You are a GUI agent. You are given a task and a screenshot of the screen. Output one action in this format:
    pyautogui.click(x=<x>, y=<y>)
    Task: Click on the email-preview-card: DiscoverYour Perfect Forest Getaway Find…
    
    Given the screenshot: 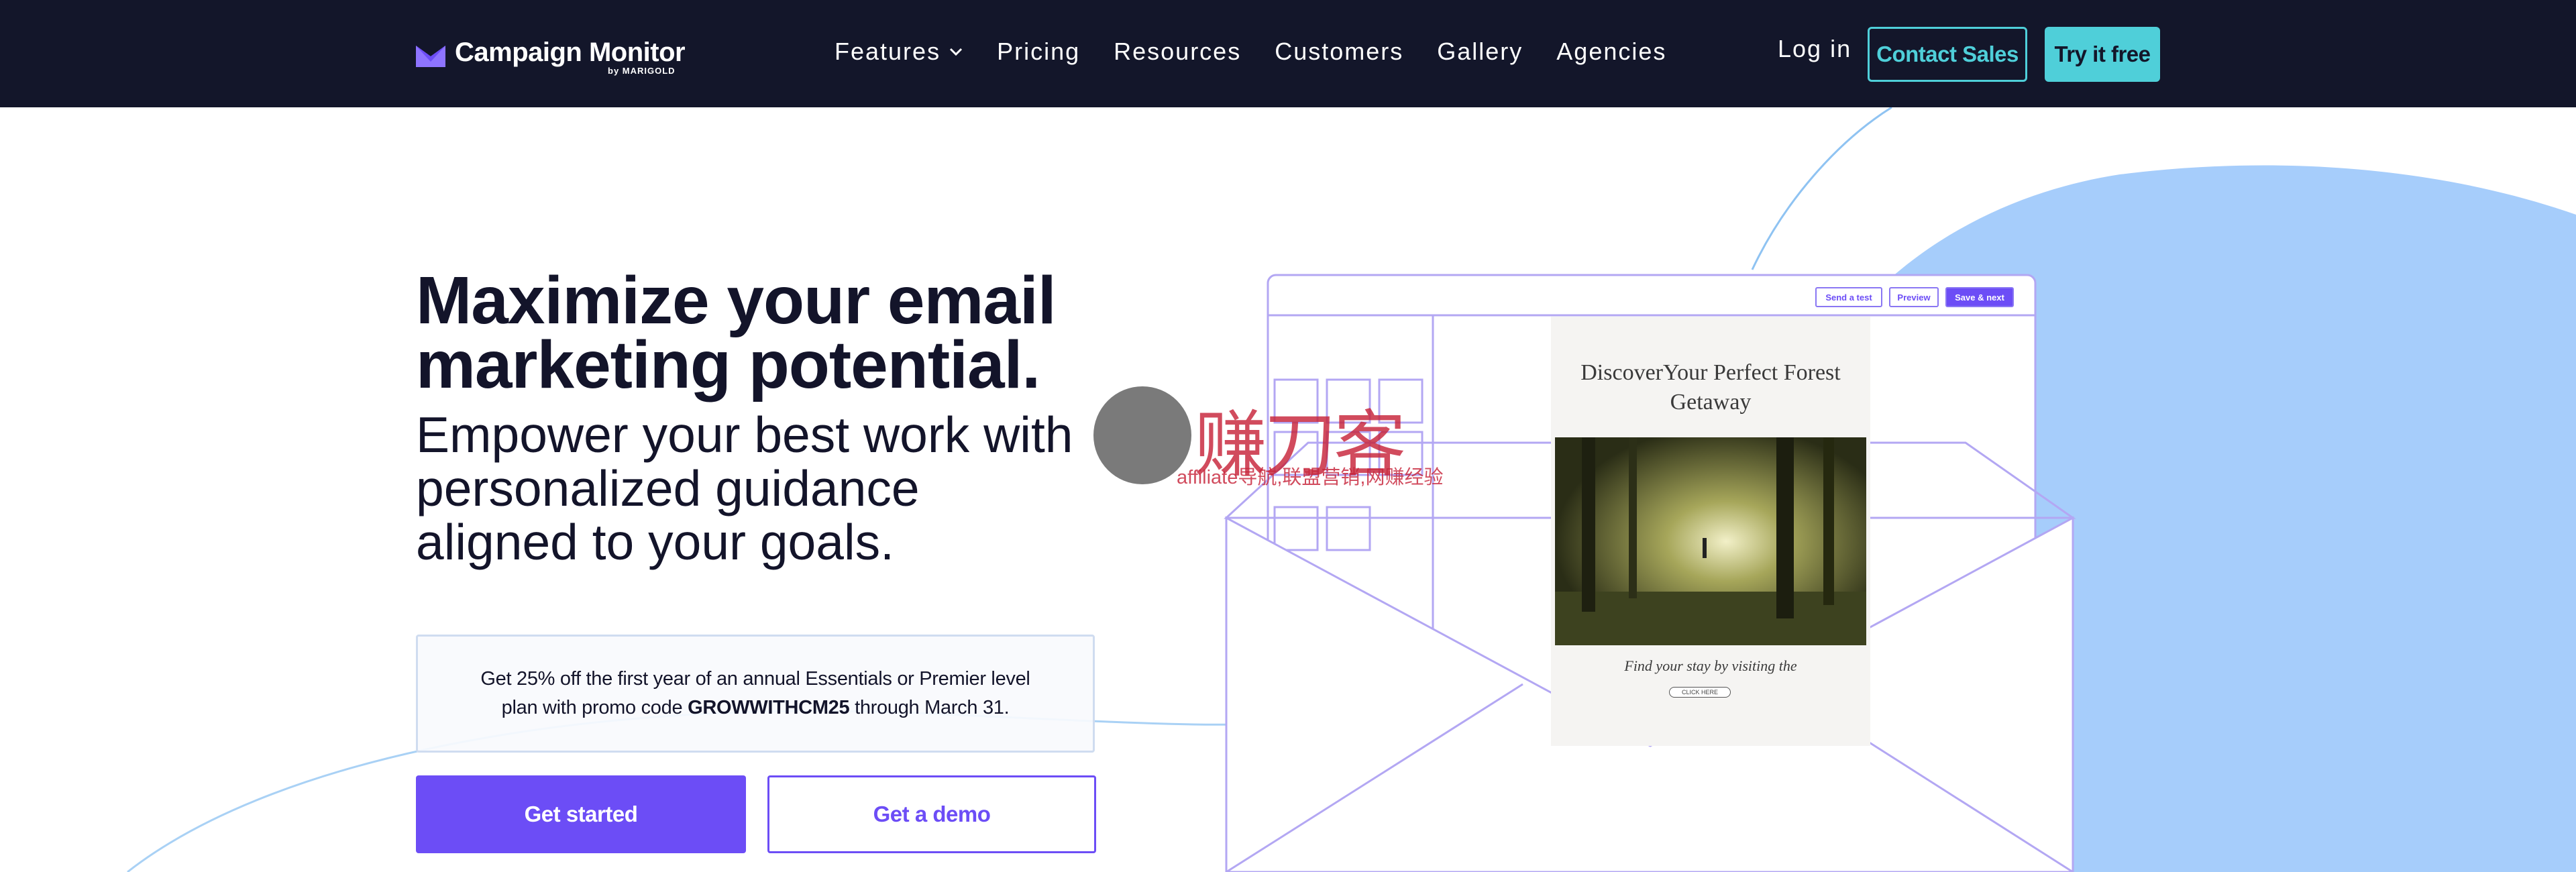 What is the action you would take?
    pyautogui.click(x=1710, y=531)
    